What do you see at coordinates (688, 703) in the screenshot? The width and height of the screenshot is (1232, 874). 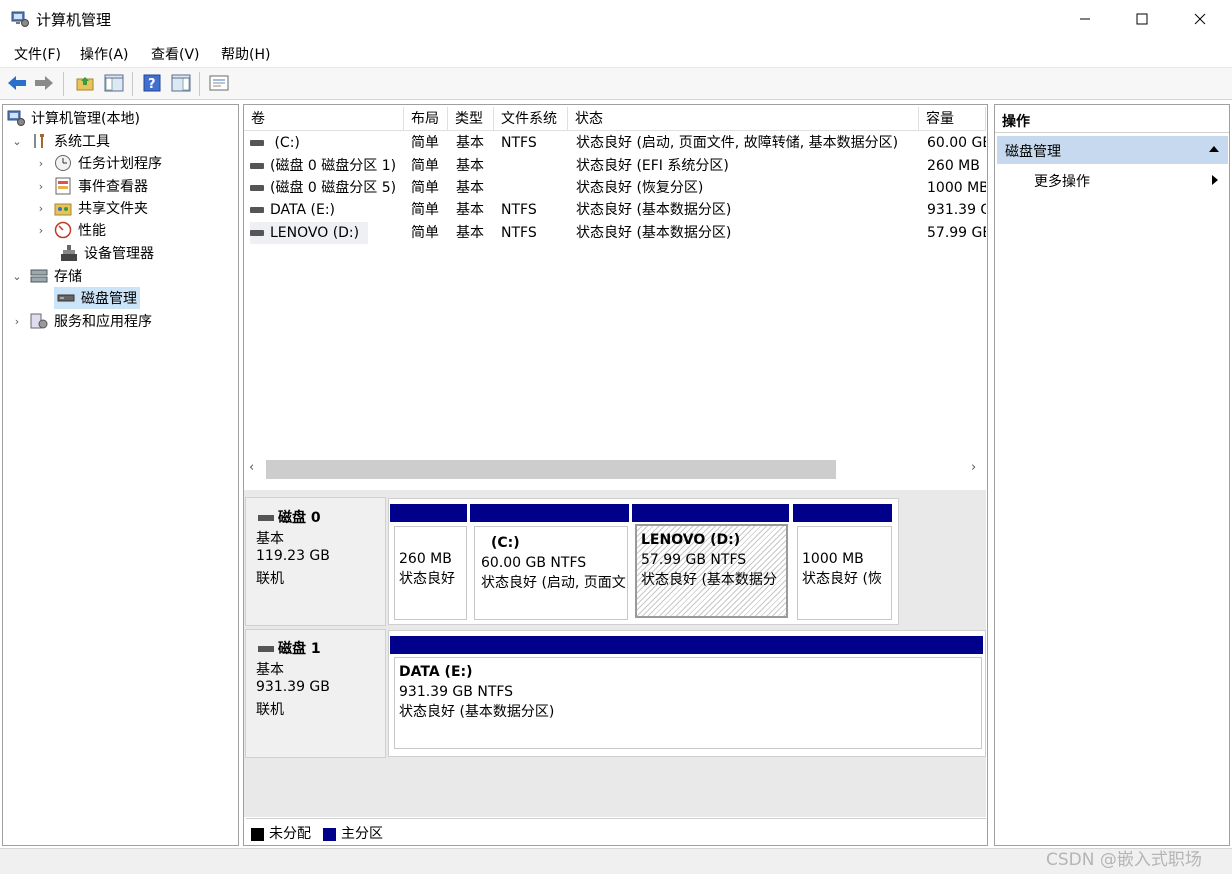 I see `partition-e: DATA (E:) 931.39 GB NTFS 状态良好 (基本数据分区)` at bounding box center [688, 703].